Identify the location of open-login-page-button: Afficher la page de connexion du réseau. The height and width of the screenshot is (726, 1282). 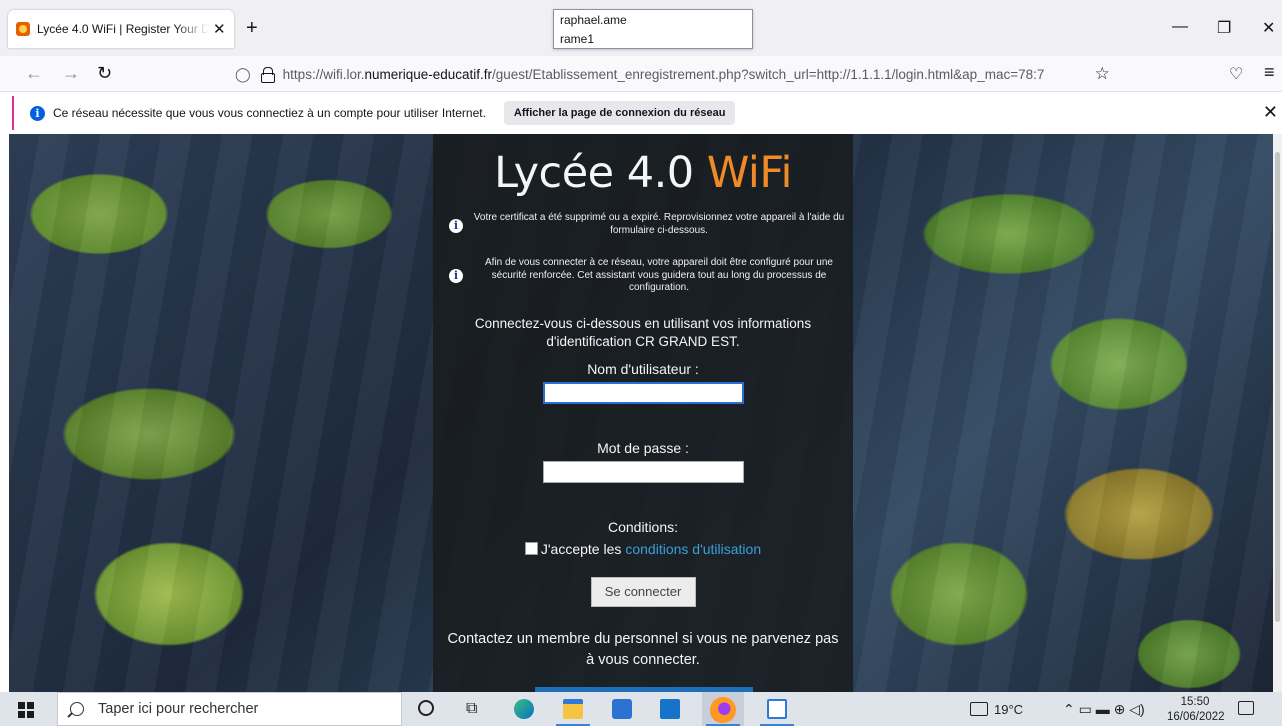
(619, 113).